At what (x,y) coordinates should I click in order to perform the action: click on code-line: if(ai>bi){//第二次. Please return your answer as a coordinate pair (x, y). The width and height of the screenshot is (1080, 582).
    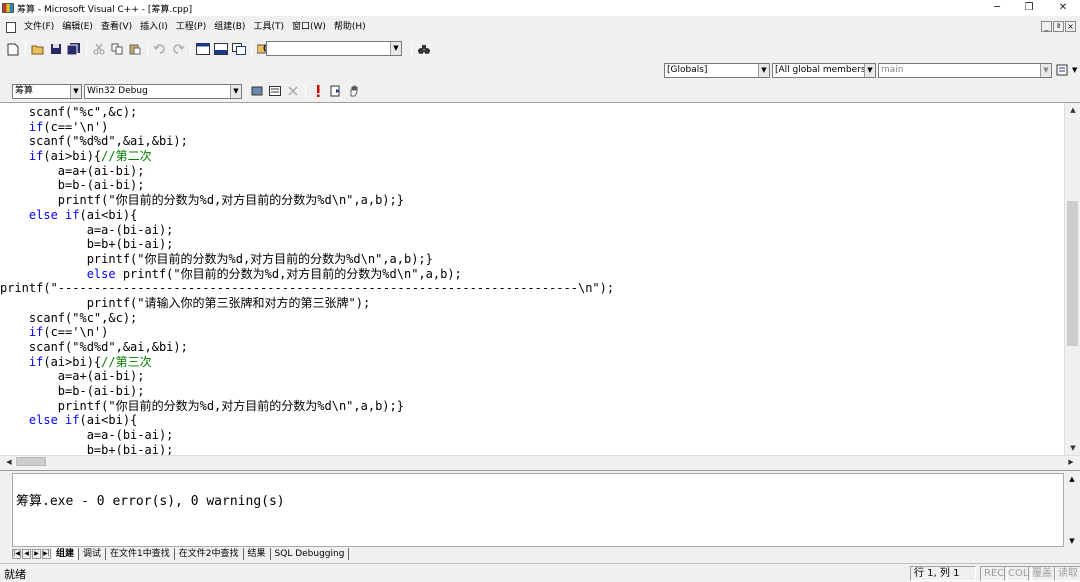
    Looking at the image, I should click on (532, 156).